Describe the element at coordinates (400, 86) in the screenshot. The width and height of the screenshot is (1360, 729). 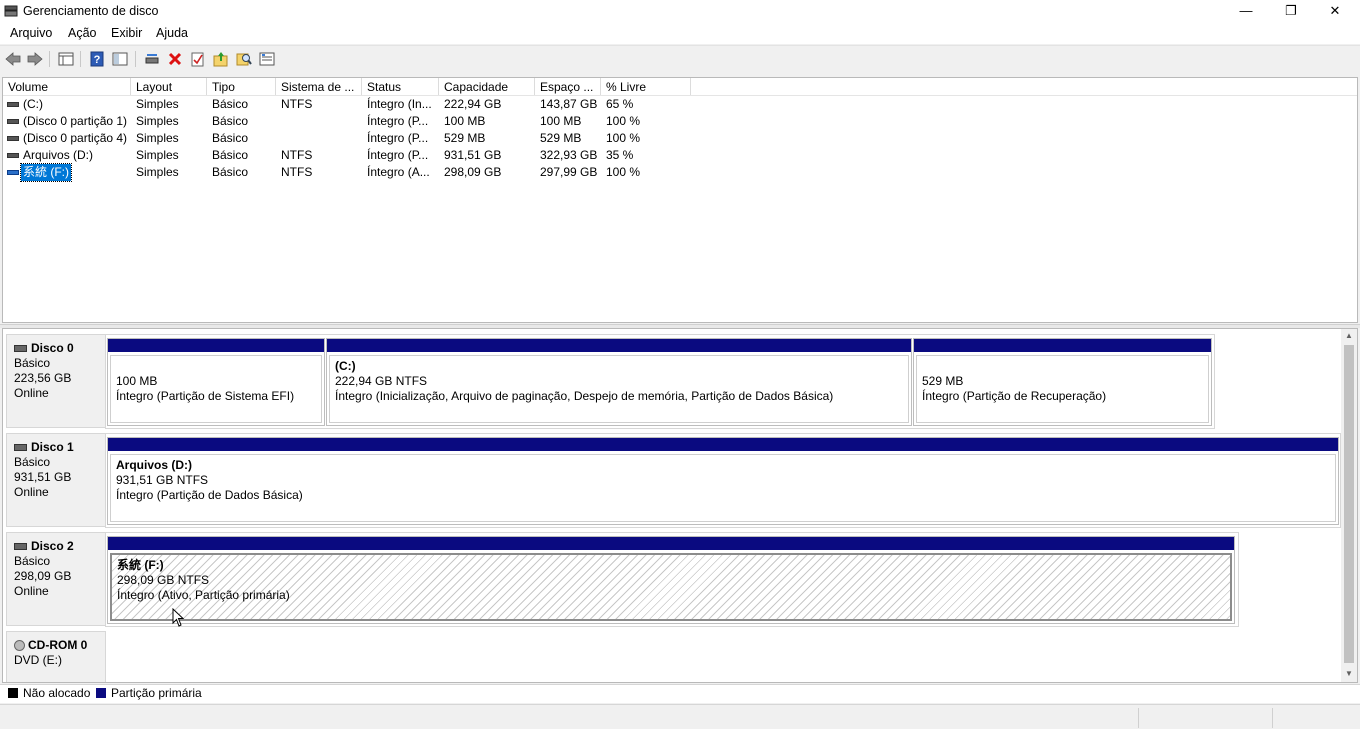
I see `column-header-status: Status` at that location.